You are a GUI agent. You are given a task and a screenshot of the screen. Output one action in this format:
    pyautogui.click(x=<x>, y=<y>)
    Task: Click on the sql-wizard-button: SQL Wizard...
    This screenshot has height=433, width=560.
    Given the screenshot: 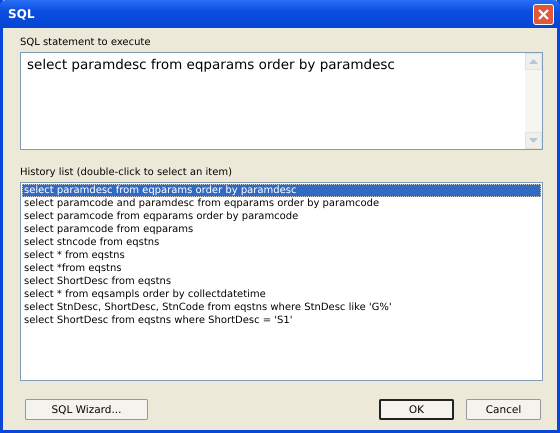 What is the action you would take?
    pyautogui.click(x=86, y=409)
    